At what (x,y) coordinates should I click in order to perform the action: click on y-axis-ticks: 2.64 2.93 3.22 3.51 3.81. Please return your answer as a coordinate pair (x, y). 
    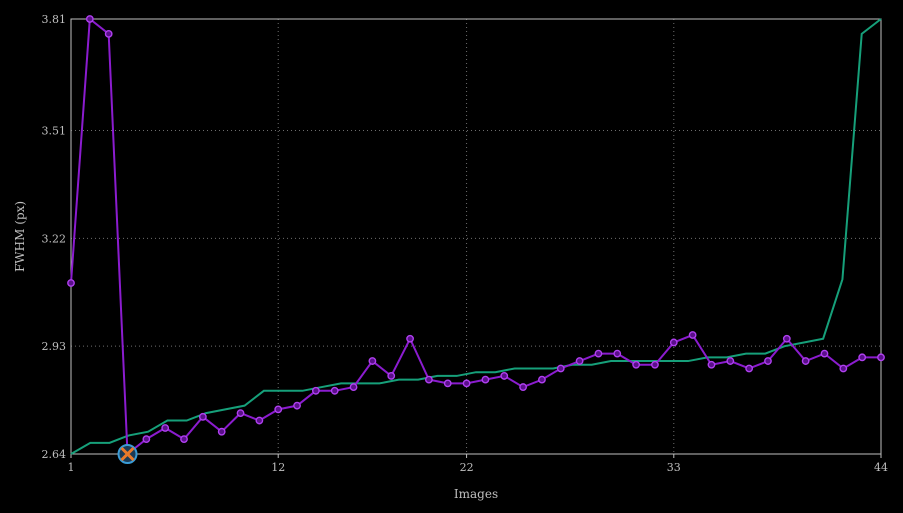
    Looking at the image, I should click on (54, 237).